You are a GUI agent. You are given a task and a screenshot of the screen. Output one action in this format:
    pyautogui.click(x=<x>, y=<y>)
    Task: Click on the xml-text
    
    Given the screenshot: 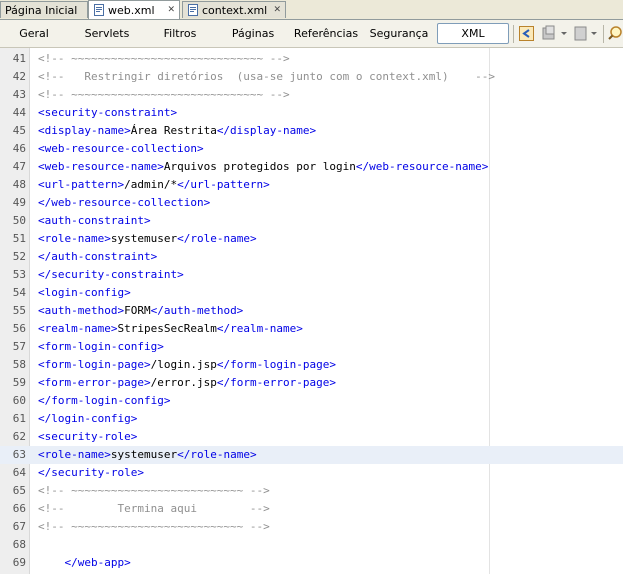 What is the action you would take?
    pyautogui.click(x=51, y=562)
    